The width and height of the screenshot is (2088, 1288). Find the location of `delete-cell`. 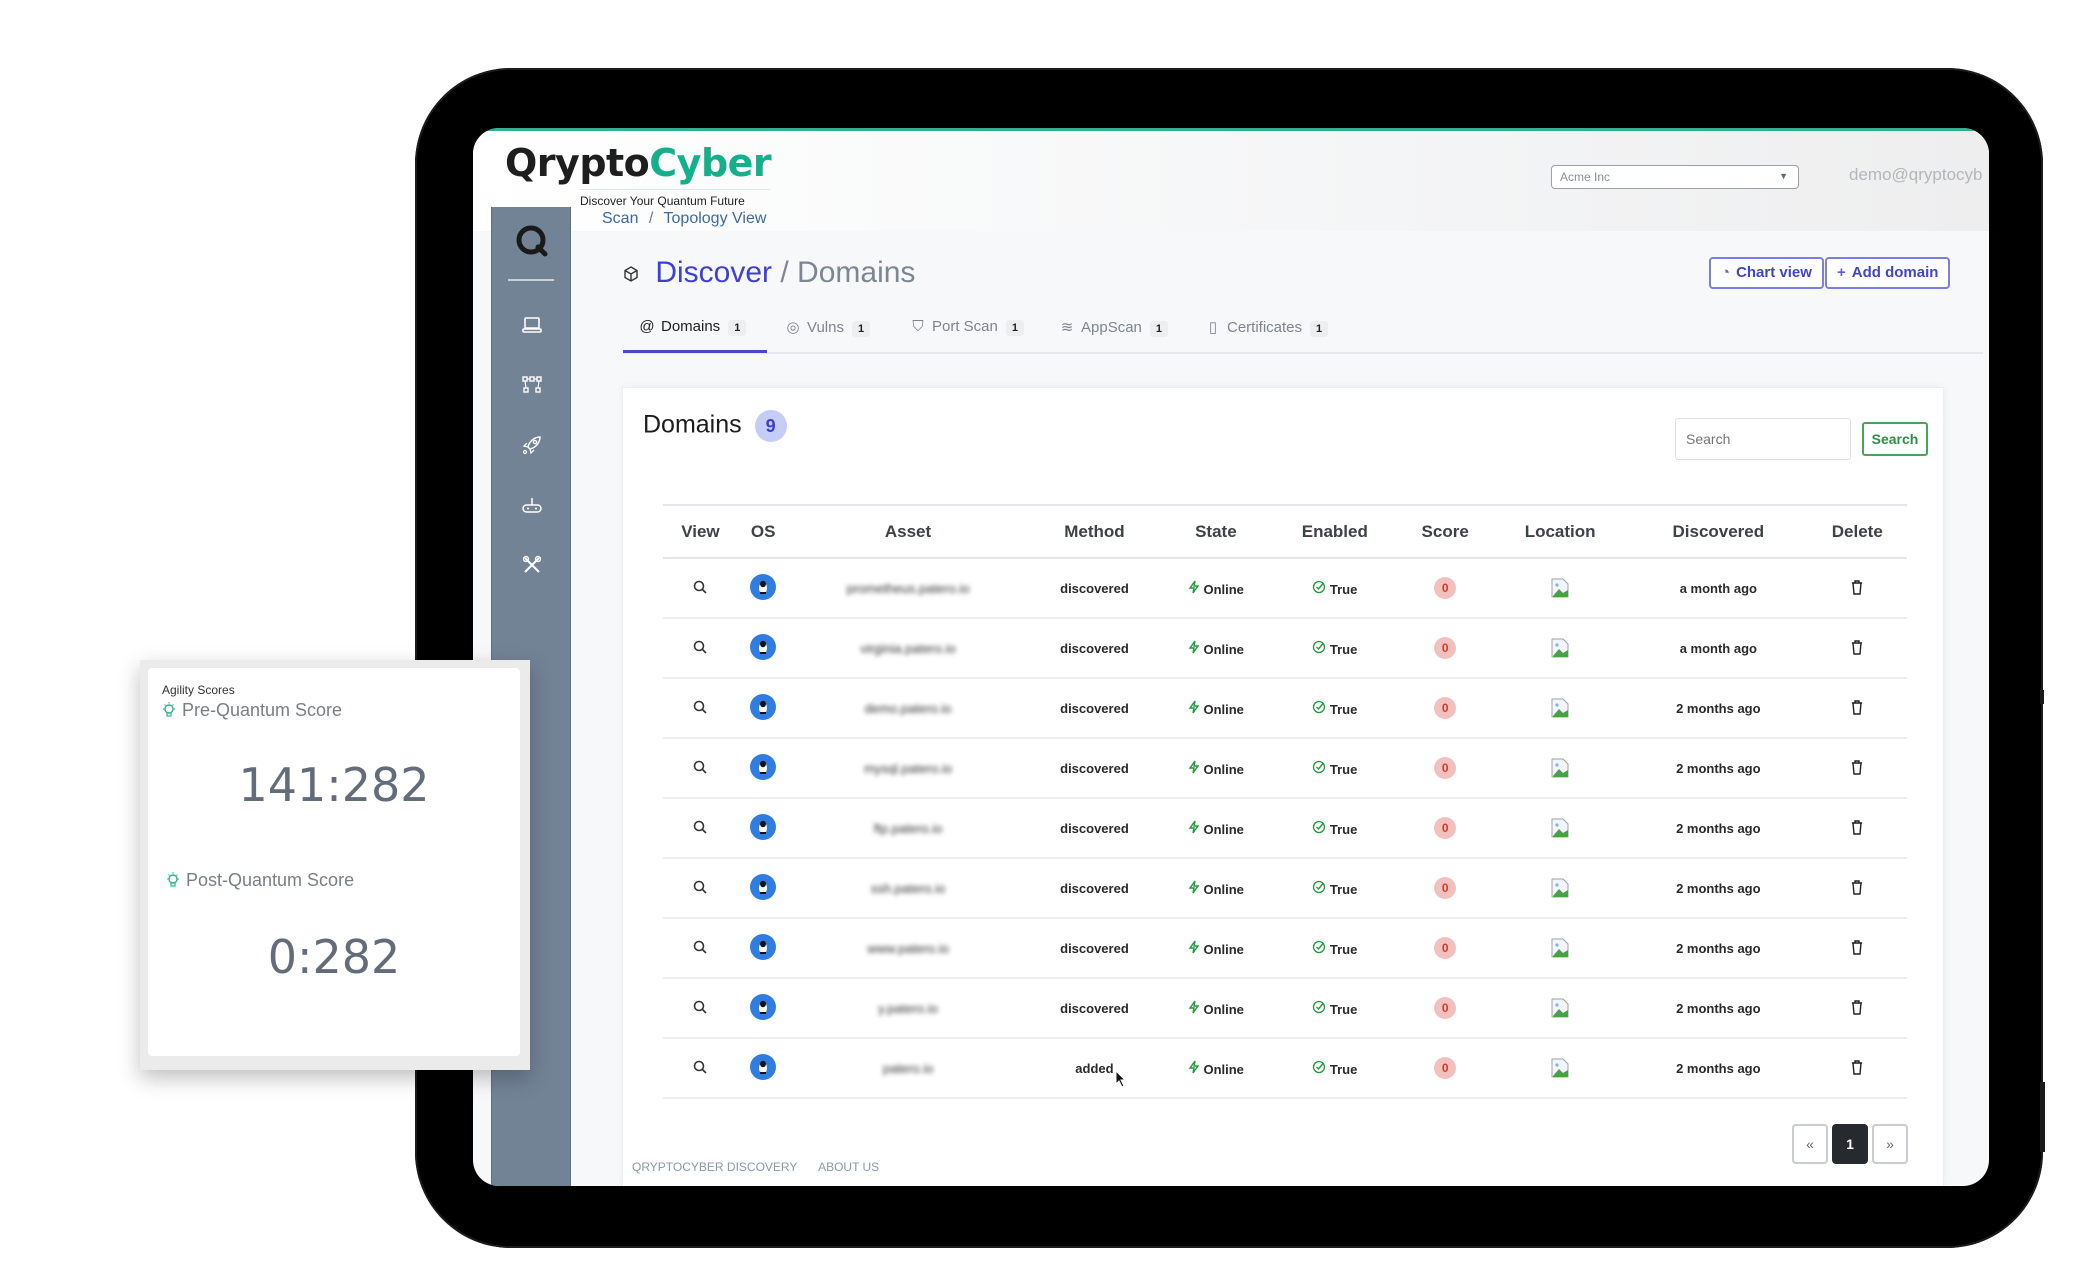

delete-cell is located at coordinates (1857, 888).